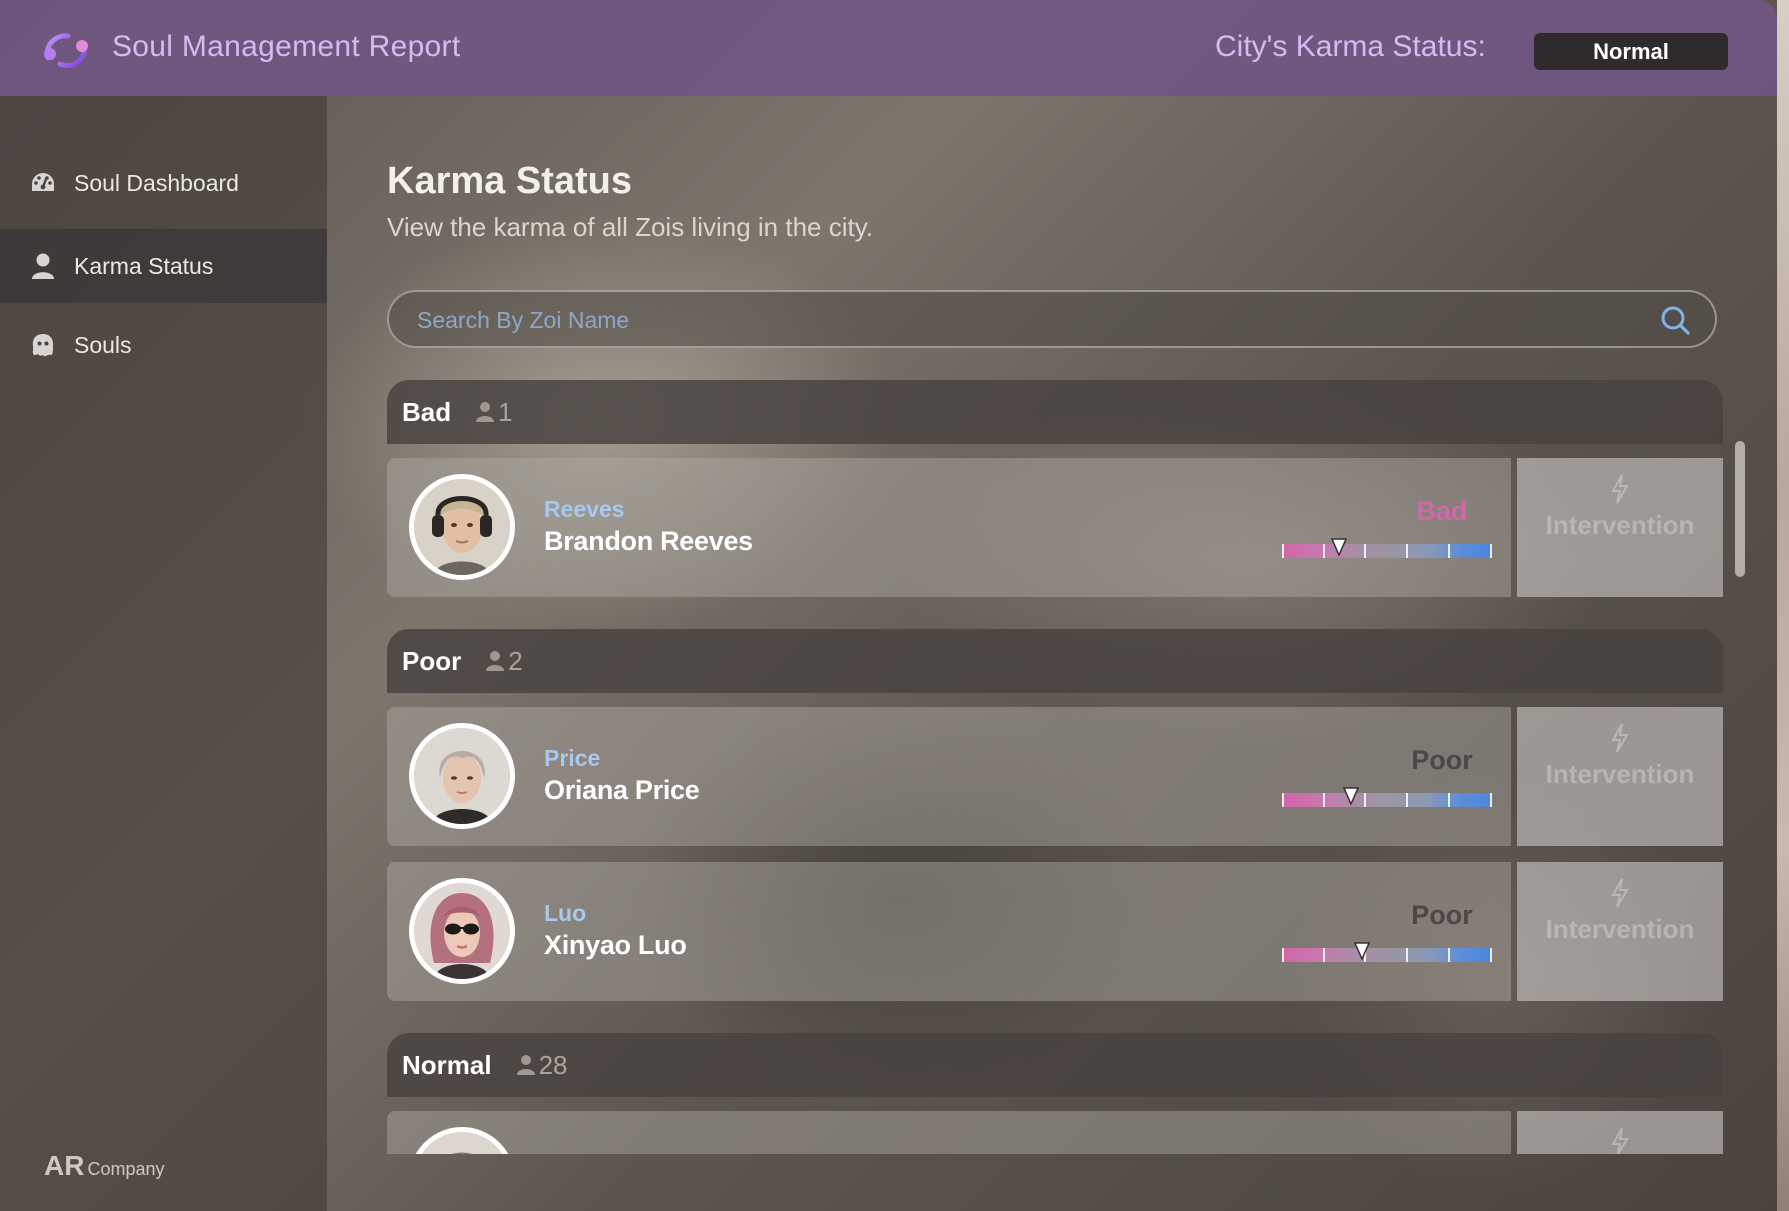 This screenshot has width=1789, height=1211. I want to click on sidebar-item-karma-status: Karma Status, so click(163, 266).